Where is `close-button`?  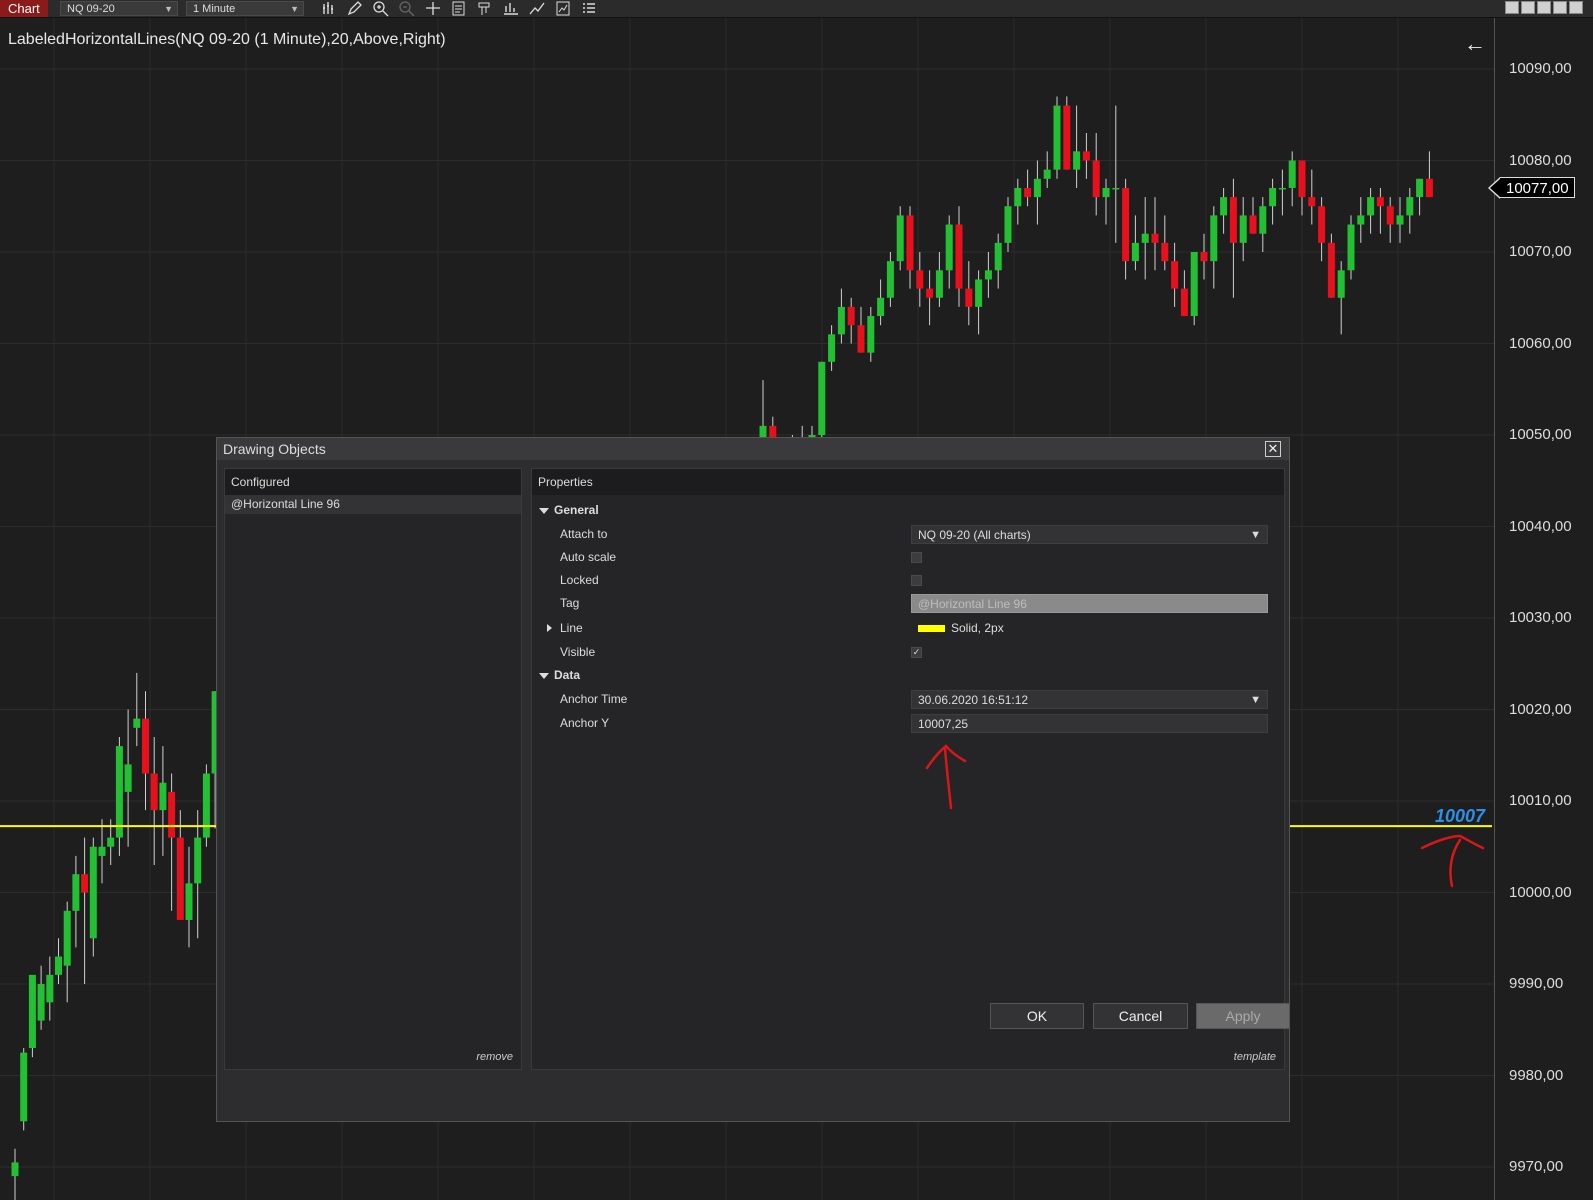
close-button is located at coordinates (1576, 7).